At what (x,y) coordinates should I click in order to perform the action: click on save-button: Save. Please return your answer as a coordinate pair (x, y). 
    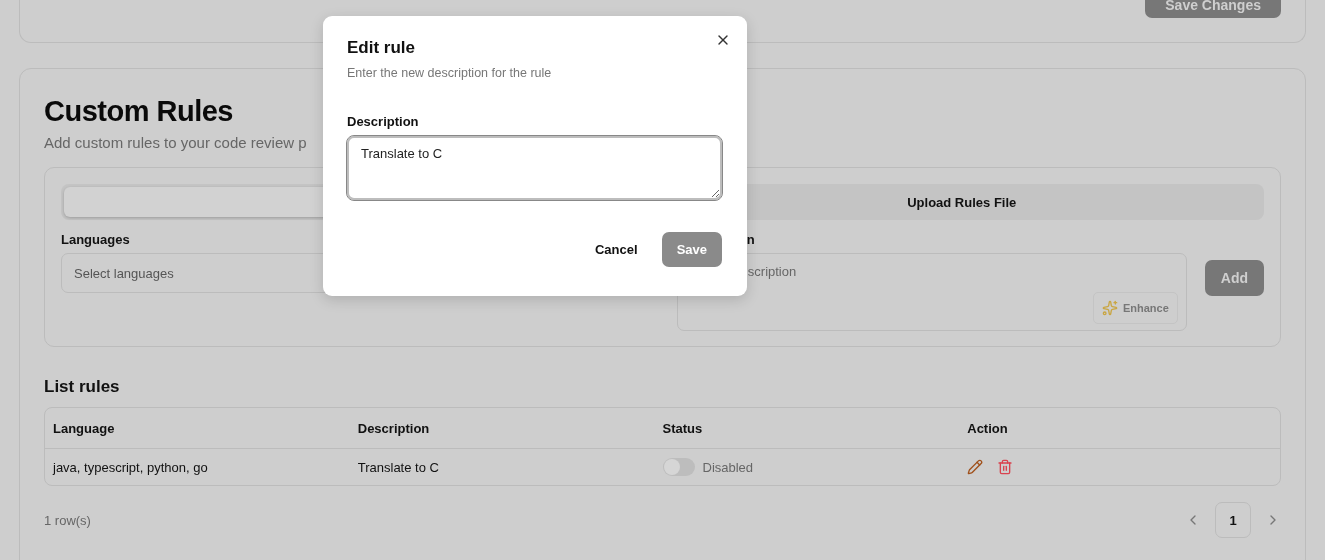
    Looking at the image, I should click on (691, 249).